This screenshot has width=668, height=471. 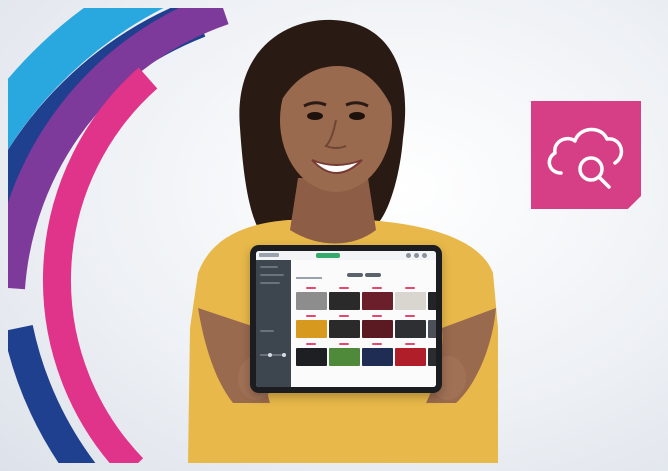 I want to click on tablet-screen, so click(x=346, y=319).